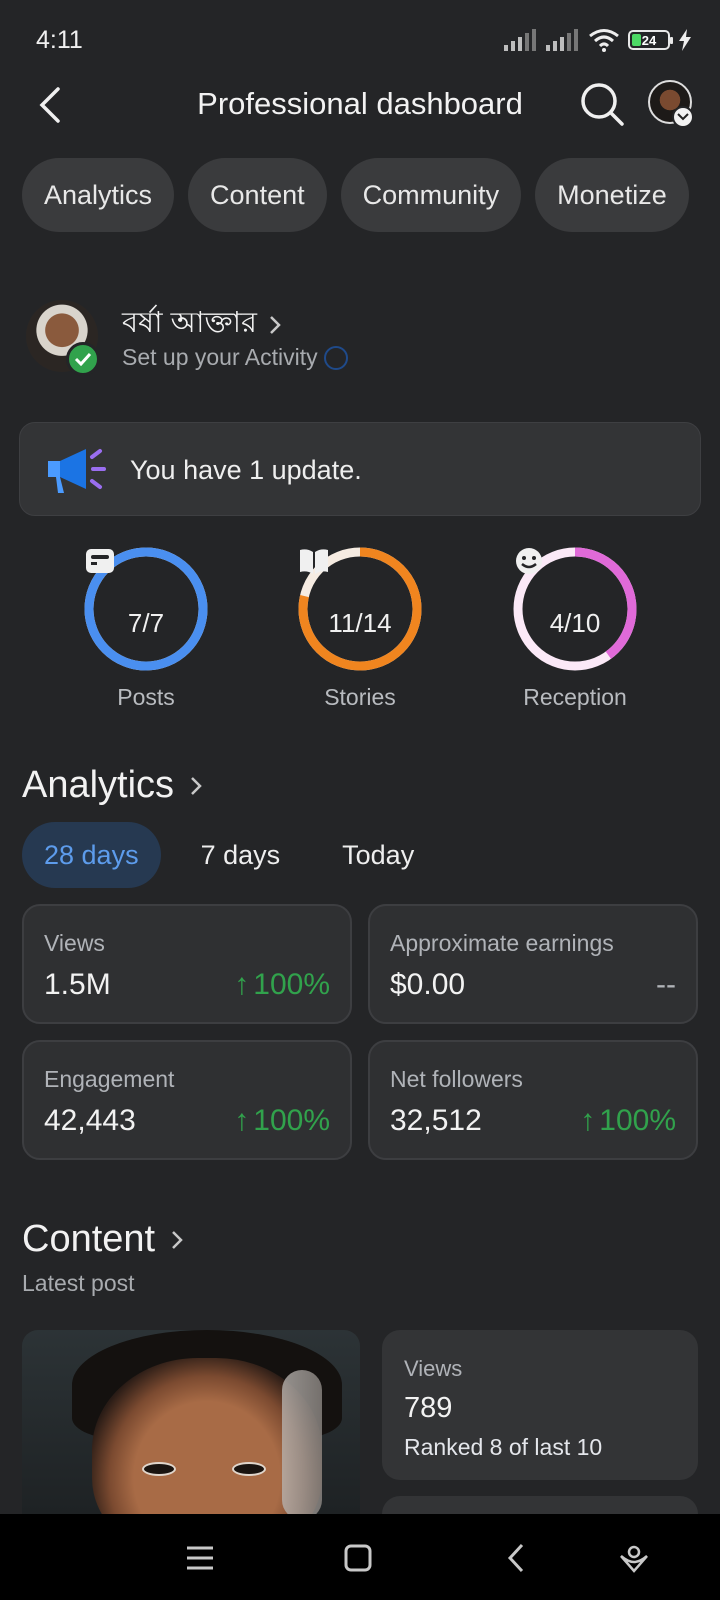 The width and height of the screenshot is (720, 1600). Describe the element at coordinates (503, 1447) in the screenshot. I see `stat-rank: Ranked 8 of last 10` at that location.